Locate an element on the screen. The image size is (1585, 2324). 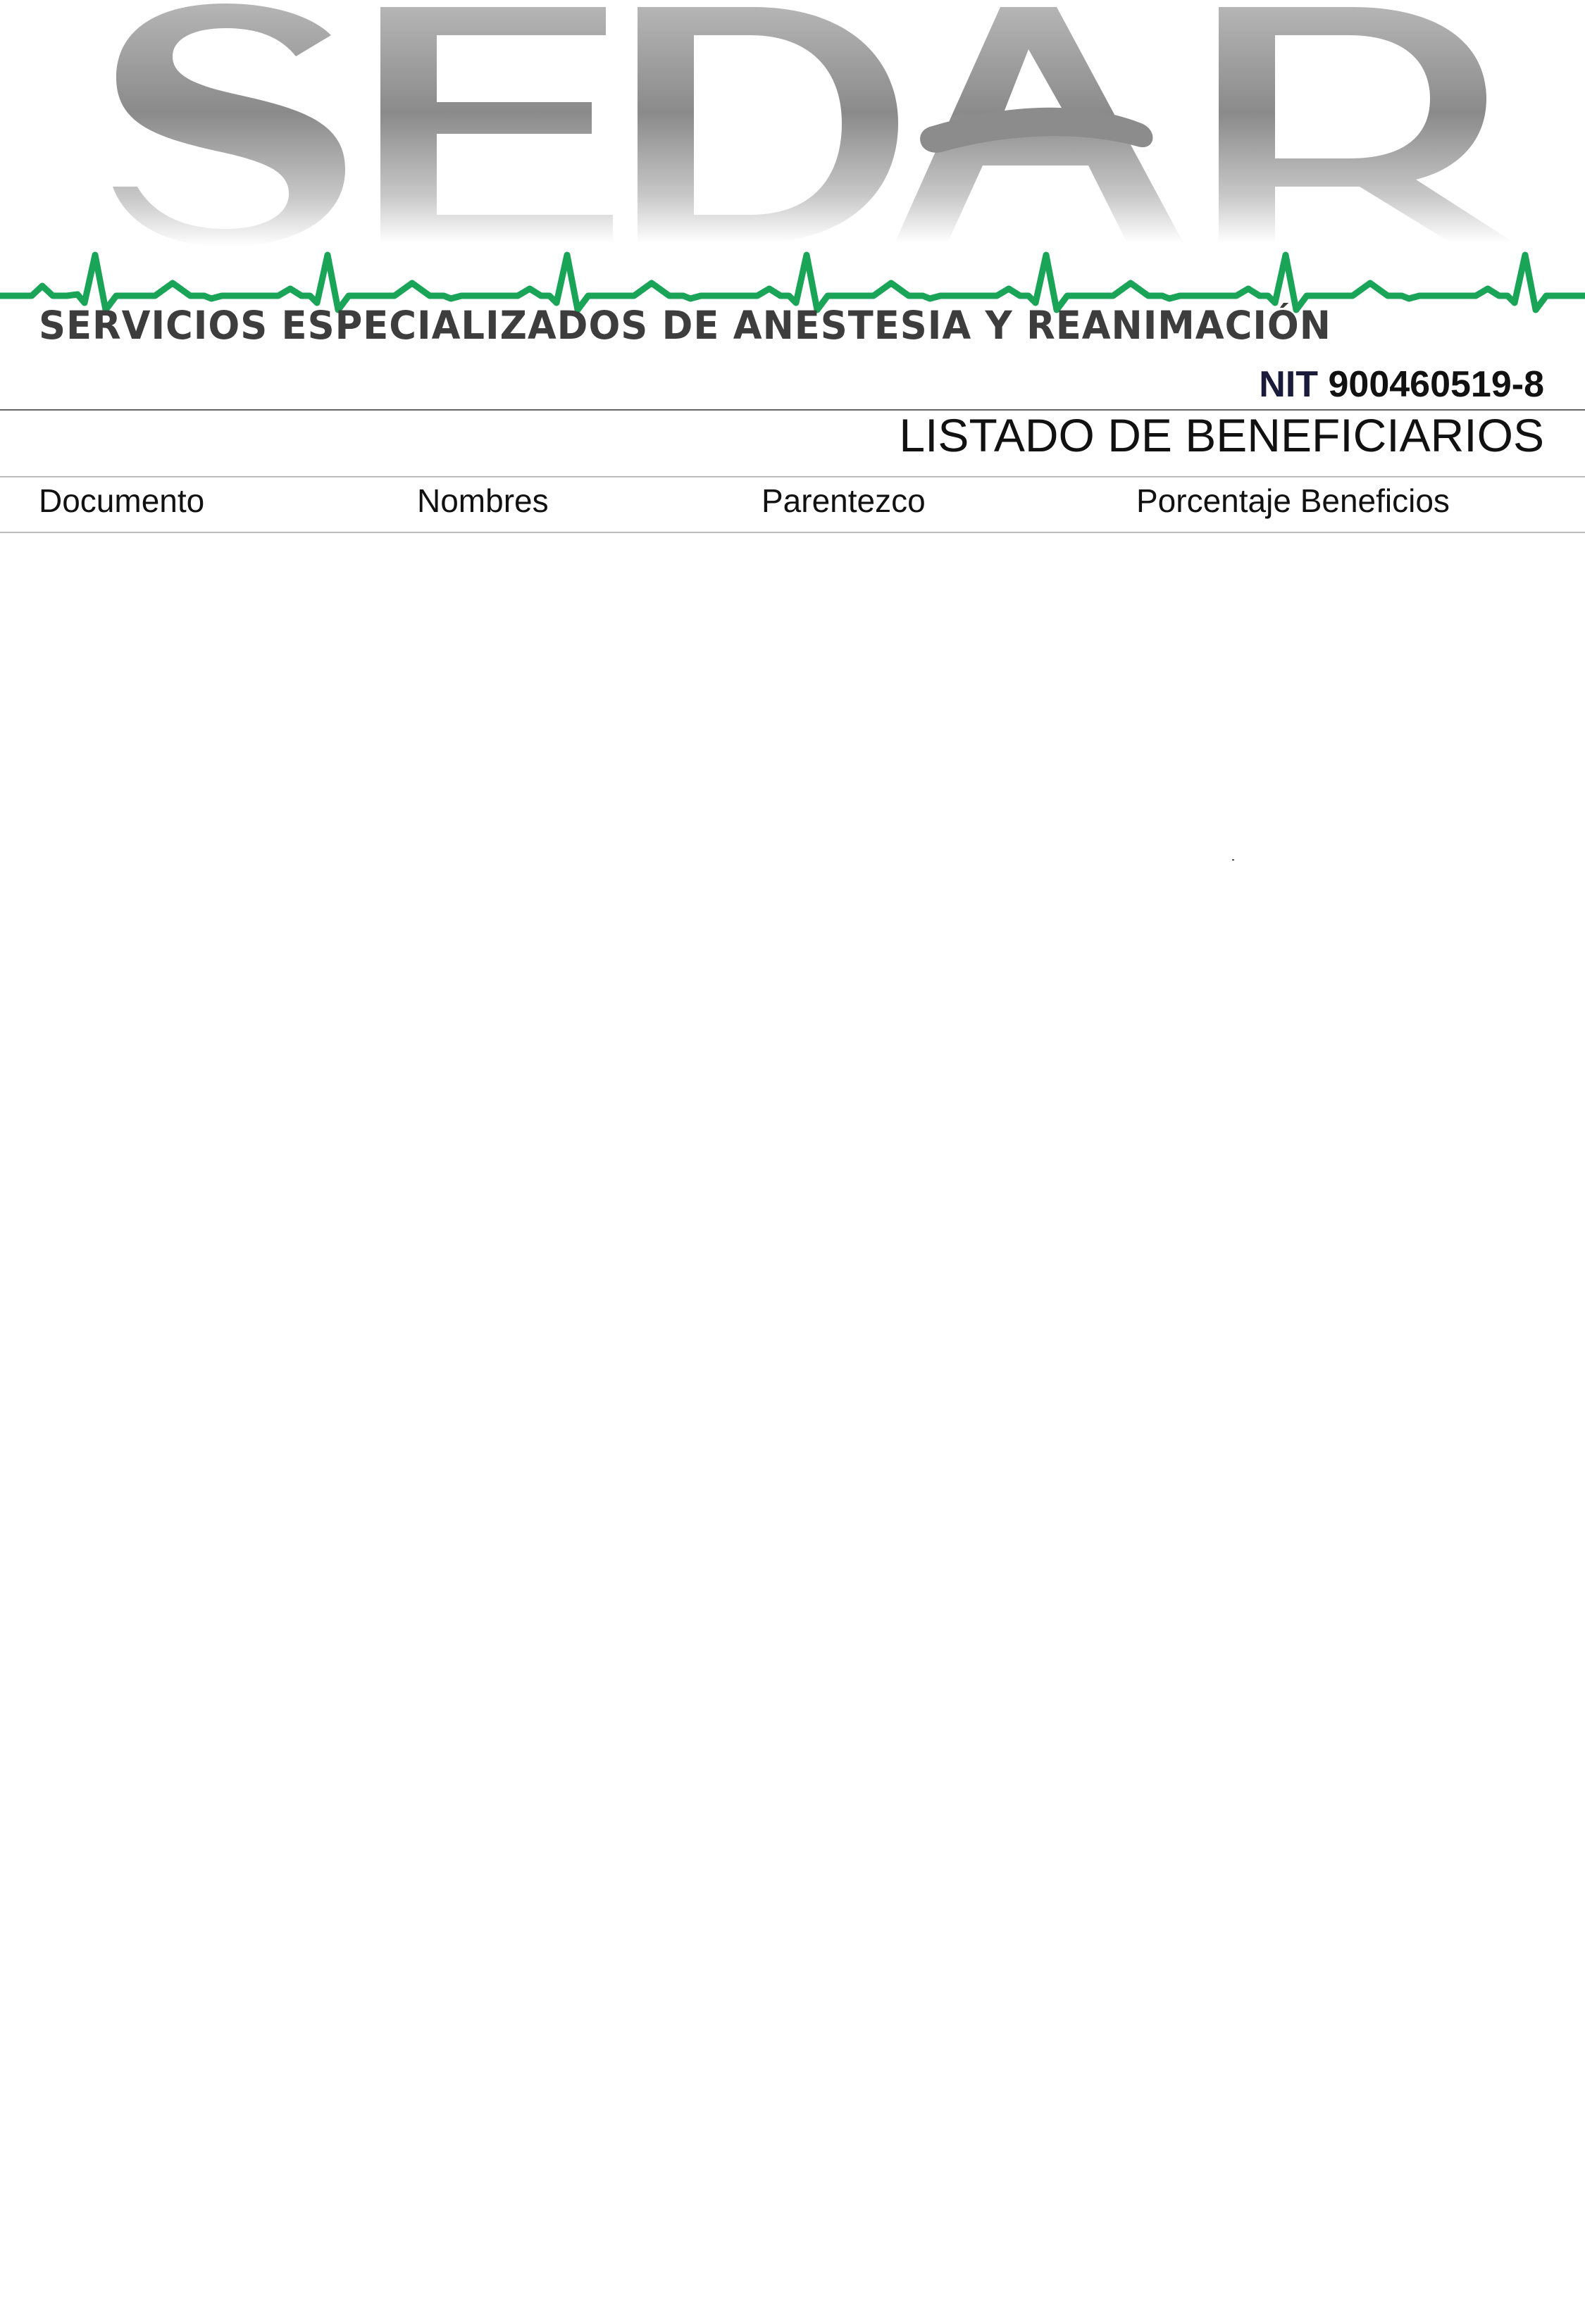
column-header-parentezco: Parentezco is located at coordinates (844, 500).